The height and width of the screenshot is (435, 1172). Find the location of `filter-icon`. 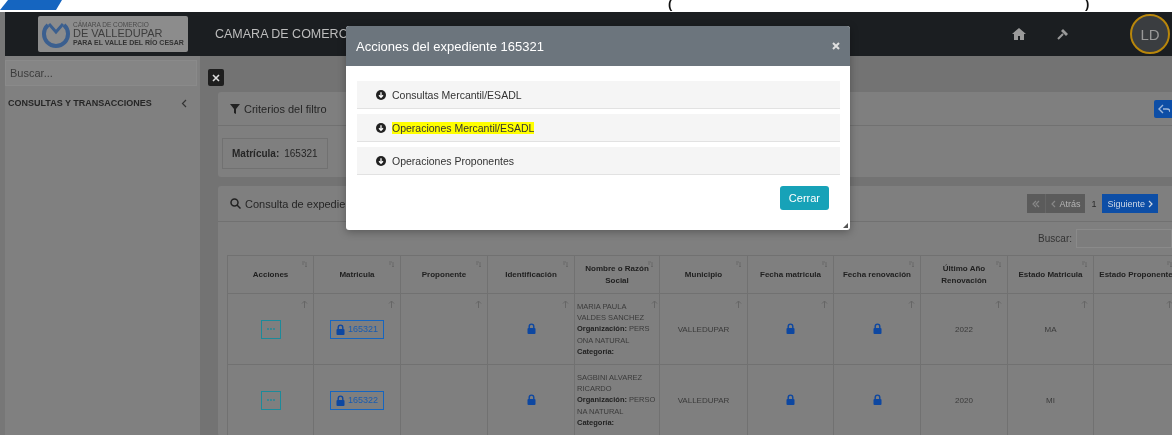

filter-icon is located at coordinates (235, 108).